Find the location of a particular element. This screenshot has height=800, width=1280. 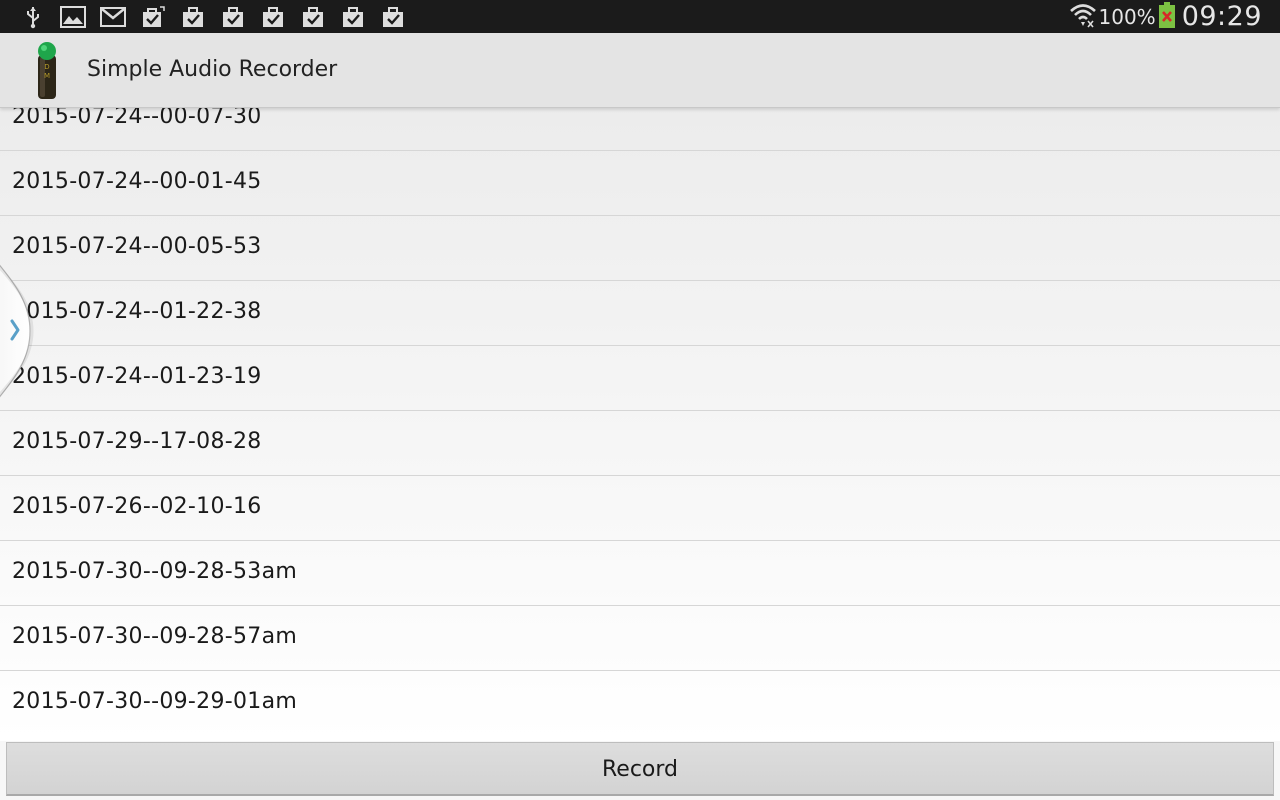

battery-icon is located at coordinates (1167, 17).